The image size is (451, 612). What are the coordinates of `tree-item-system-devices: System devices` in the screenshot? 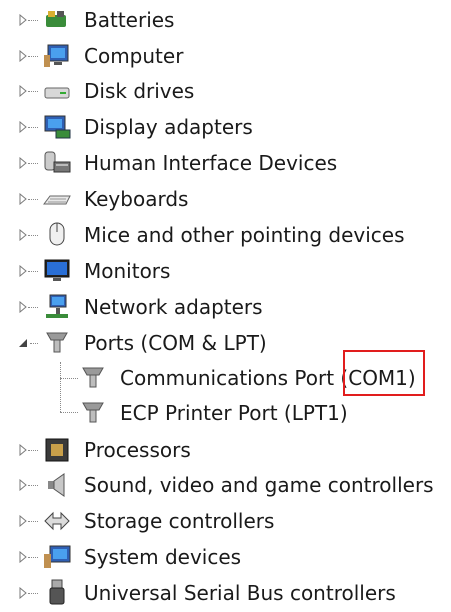 It's located at (225, 557).